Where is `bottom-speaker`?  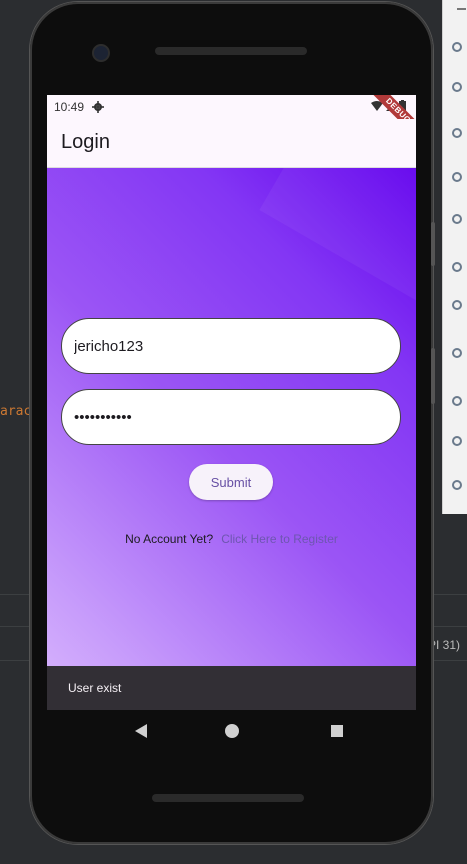
bottom-speaker is located at coordinates (228, 798).